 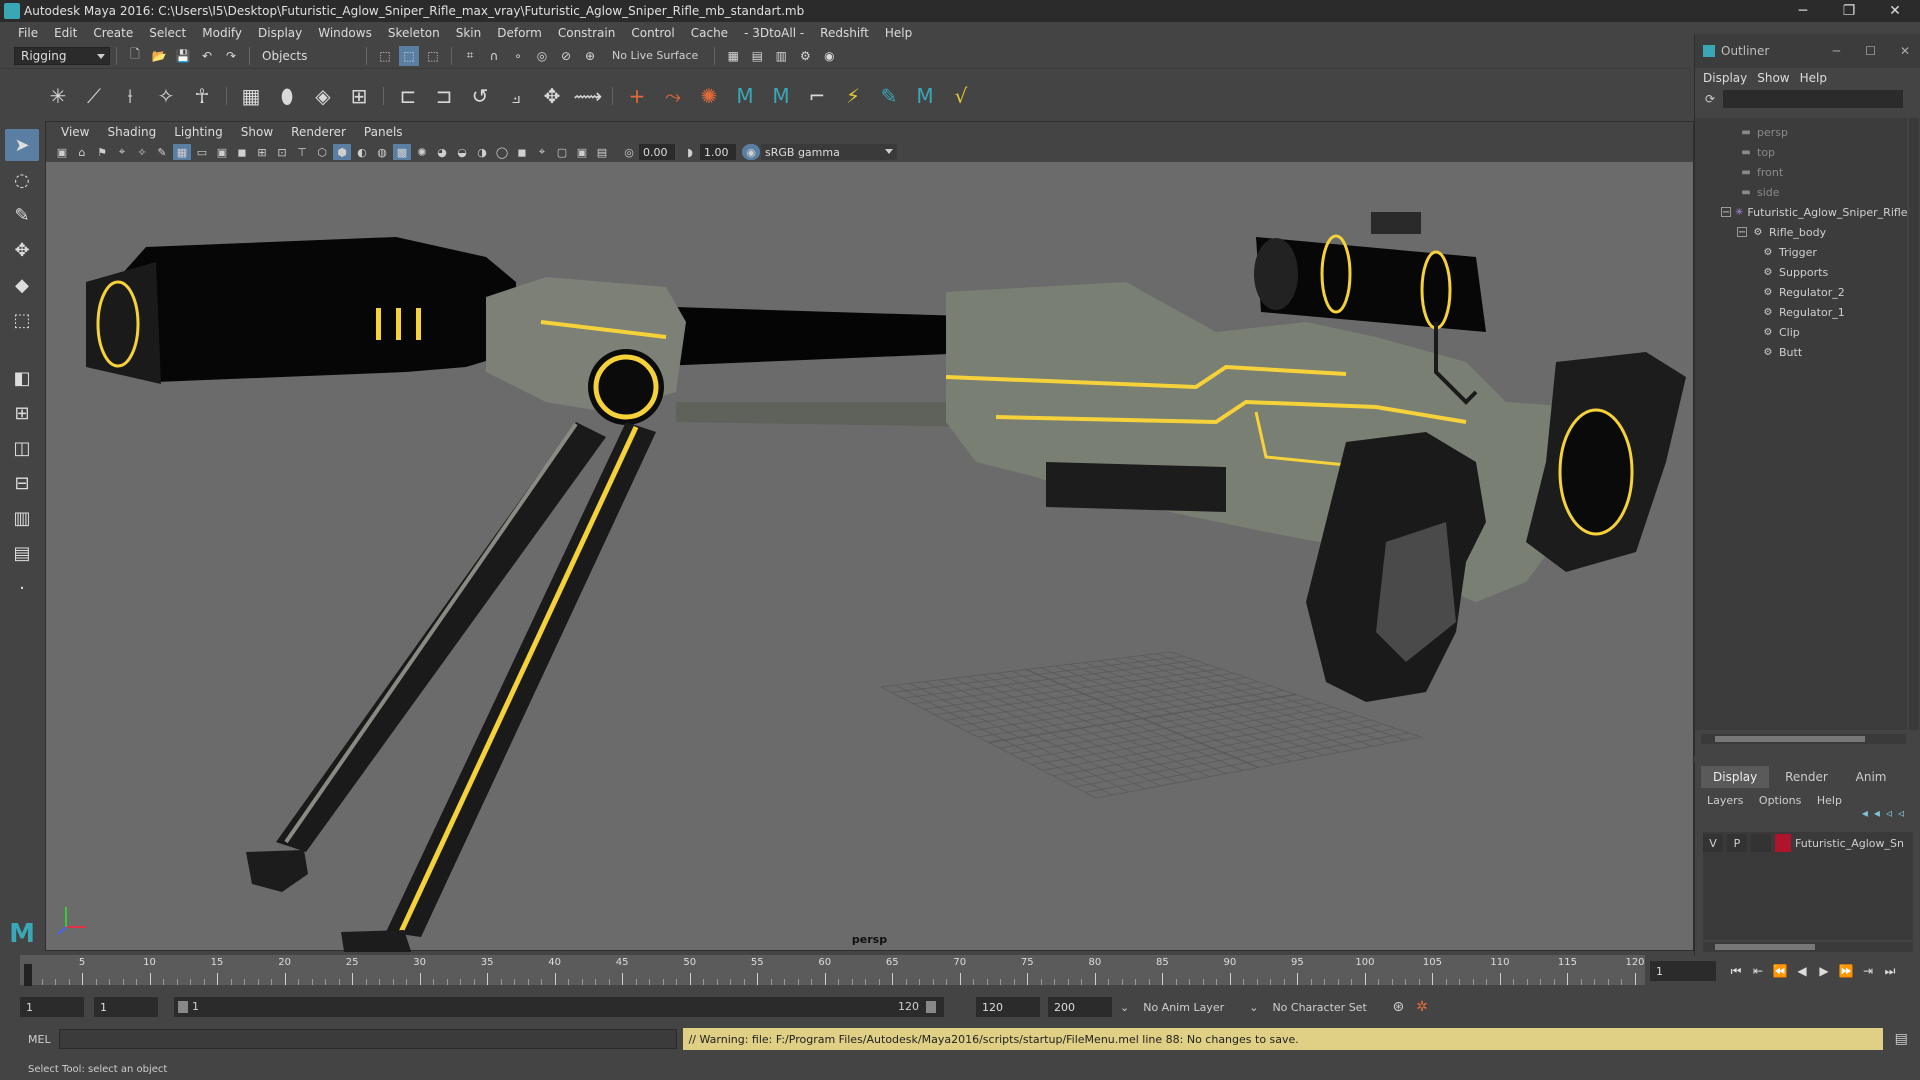 What do you see at coordinates (1801, 192) in the screenshot?
I see `outliner-item: ▬ side` at bounding box center [1801, 192].